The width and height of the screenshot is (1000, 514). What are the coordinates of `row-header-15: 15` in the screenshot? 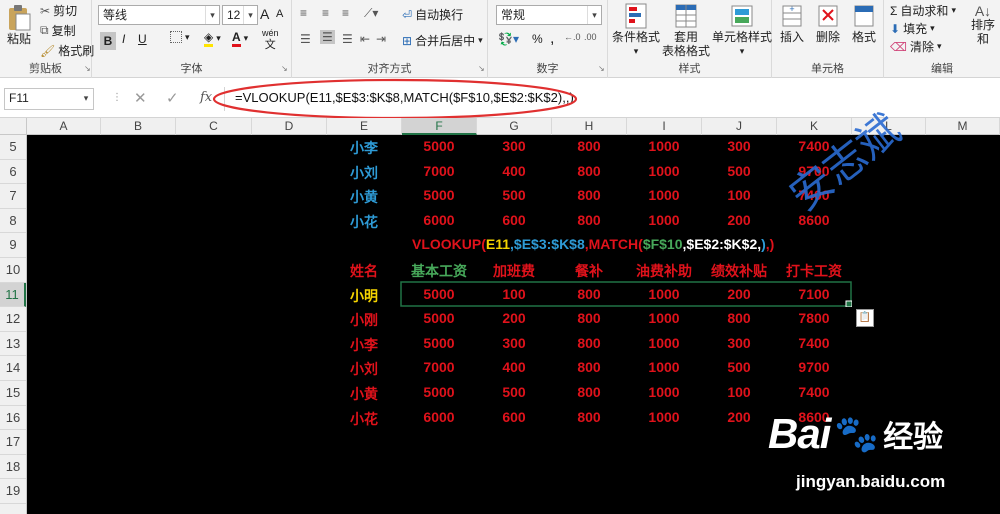 It's located at (13, 393).